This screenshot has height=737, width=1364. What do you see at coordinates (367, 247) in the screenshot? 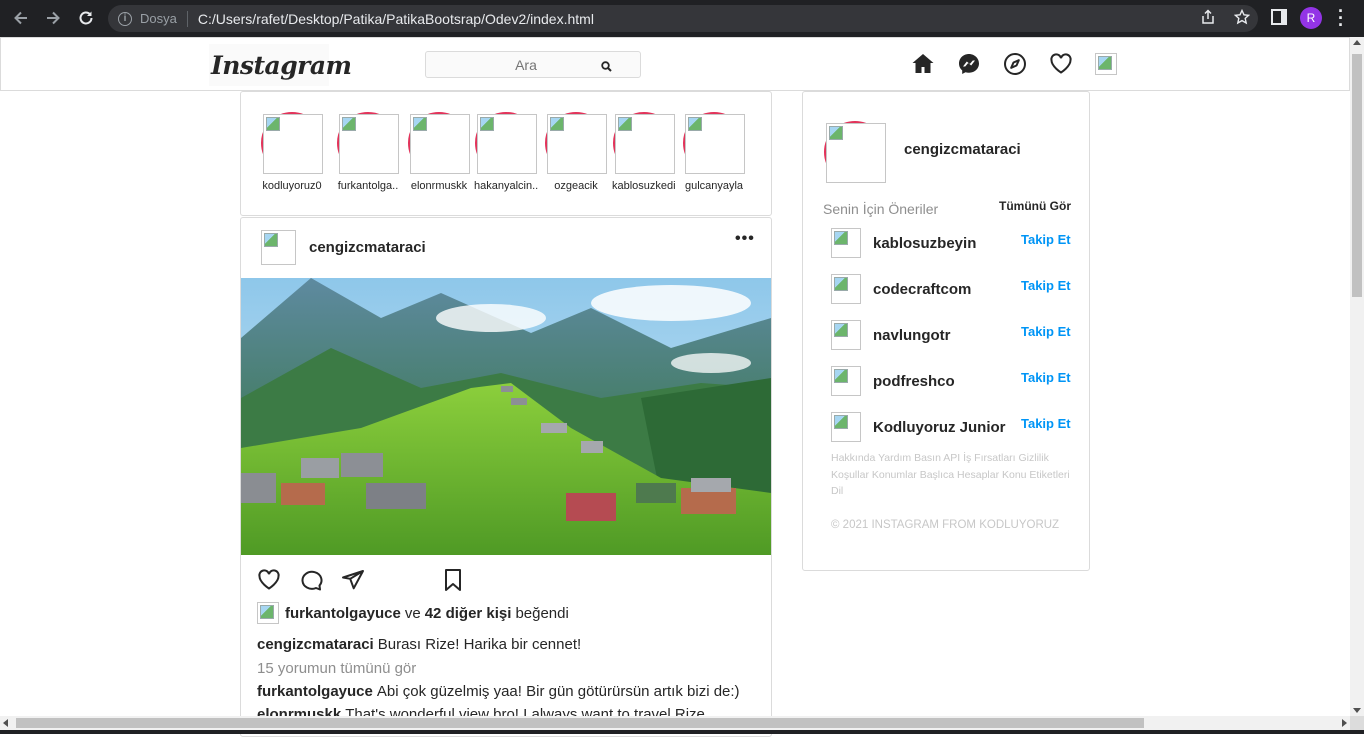
I see `post-author-name: cengizcmataraci` at bounding box center [367, 247].